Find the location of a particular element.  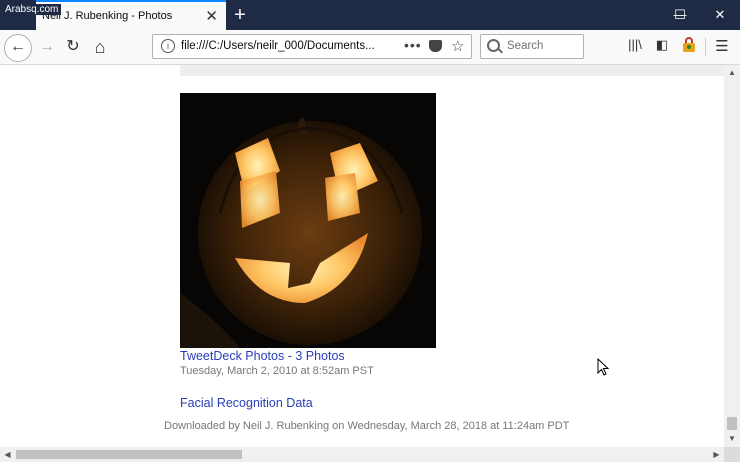

search-icon is located at coordinates (493, 45).